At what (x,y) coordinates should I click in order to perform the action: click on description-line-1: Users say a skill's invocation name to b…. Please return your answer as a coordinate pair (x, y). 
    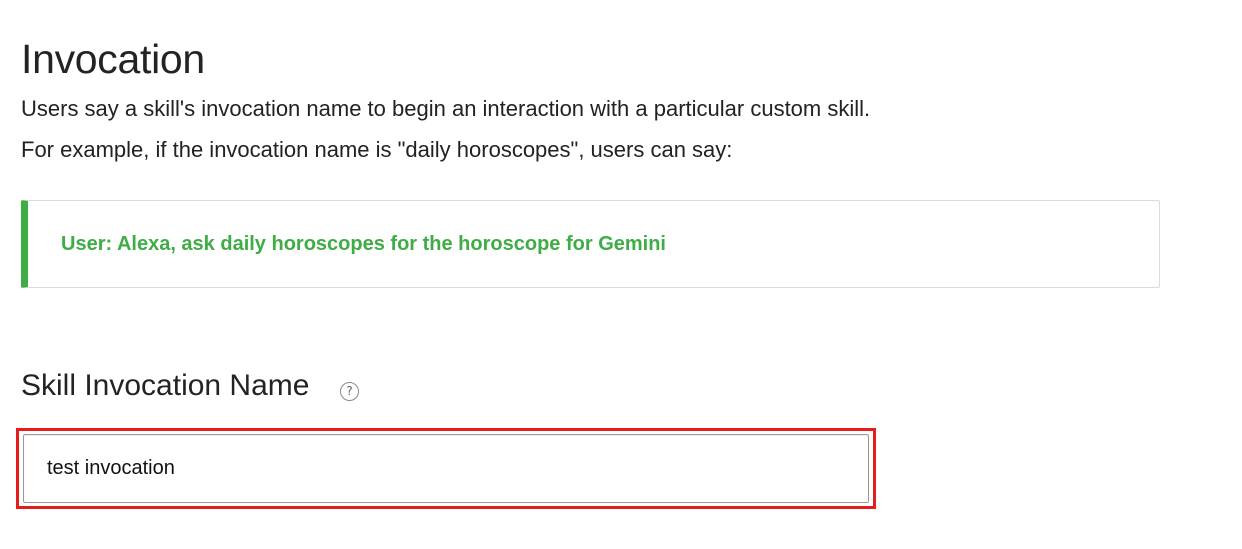
    Looking at the image, I should click on (446, 108).